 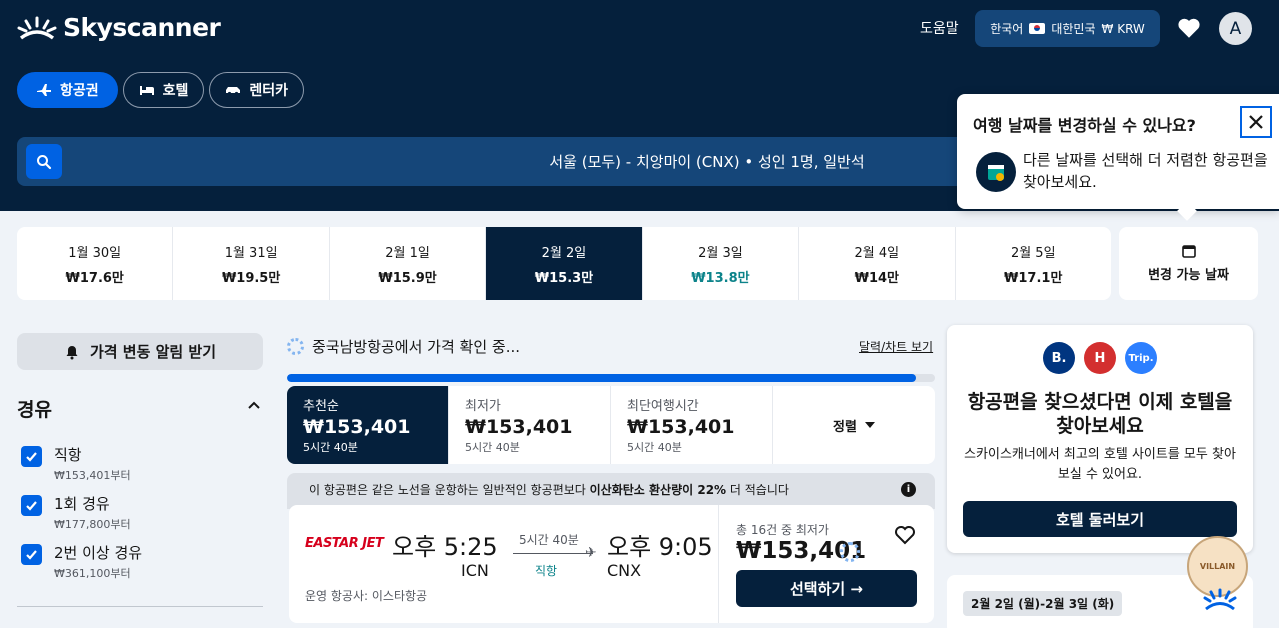 I want to click on sort-dropdown: 정렬, so click(x=854, y=425).